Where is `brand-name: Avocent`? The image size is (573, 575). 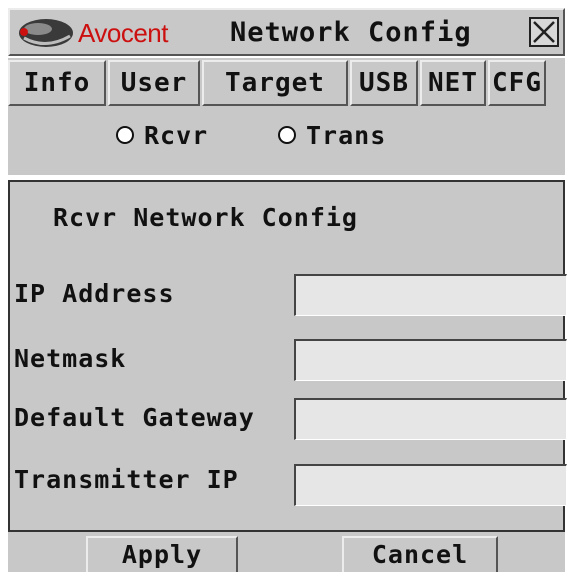 brand-name: Avocent is located at coordinates (123, 33).